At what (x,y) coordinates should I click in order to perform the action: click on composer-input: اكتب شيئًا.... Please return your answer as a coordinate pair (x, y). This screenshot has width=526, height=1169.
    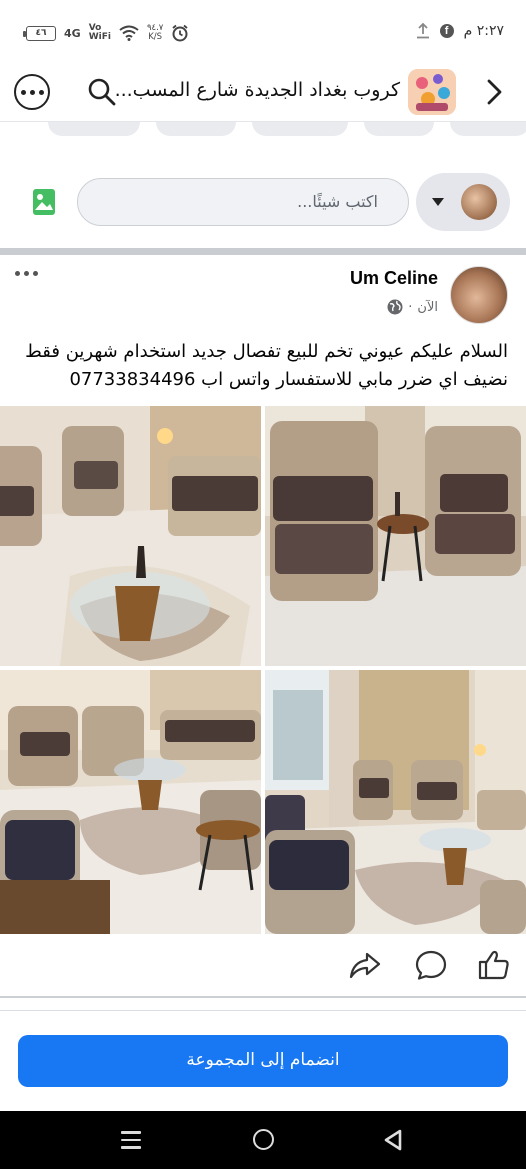
    Looking at the image, I should click on (243, 202).